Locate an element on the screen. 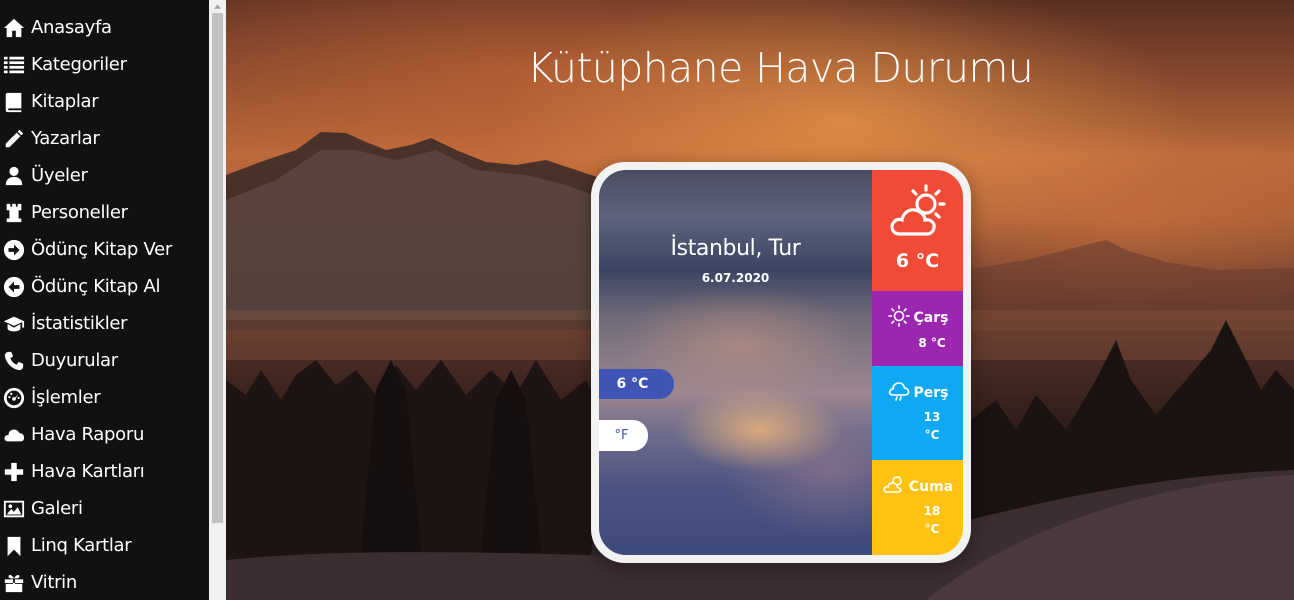 Image resolution: width=1294 pixels, height=600 pixels. scroll-up-arrow-icon is located at coordinates (217, 6).